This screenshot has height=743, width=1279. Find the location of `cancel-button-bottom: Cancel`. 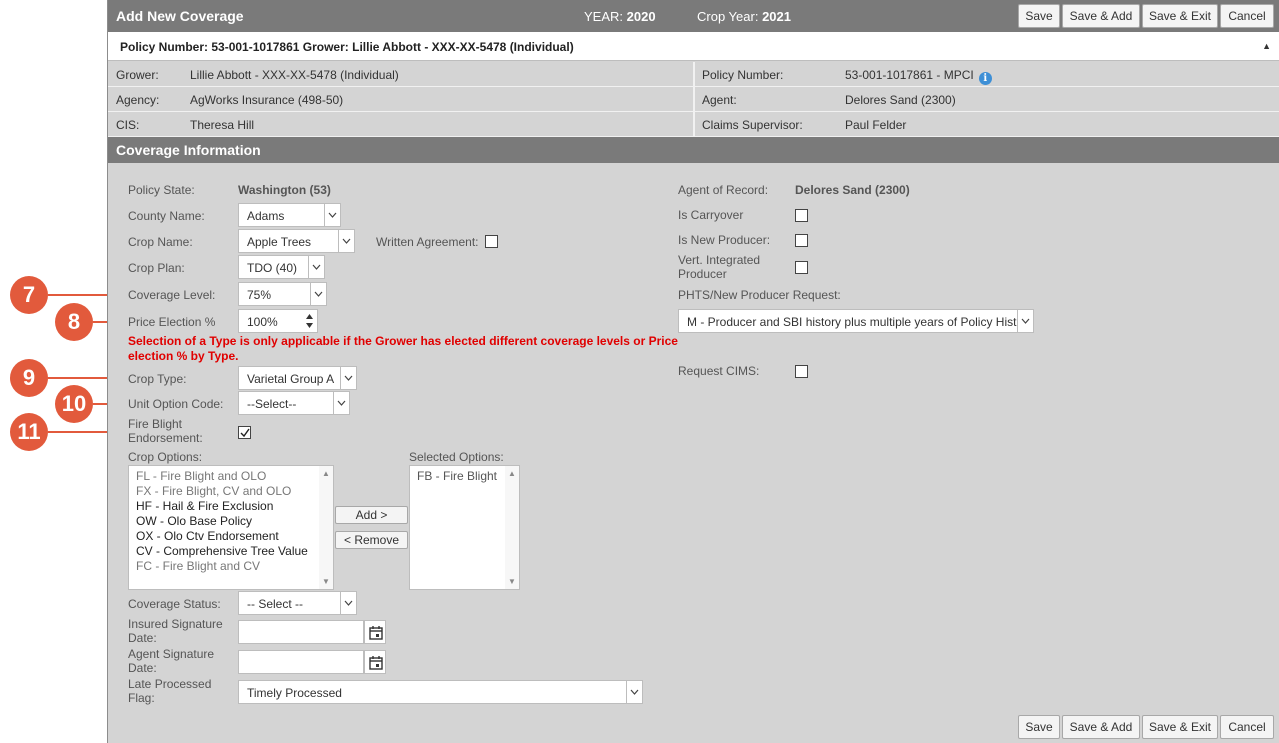

cancel-button-bottom: Cancel is located at coordinates (1247, 727).